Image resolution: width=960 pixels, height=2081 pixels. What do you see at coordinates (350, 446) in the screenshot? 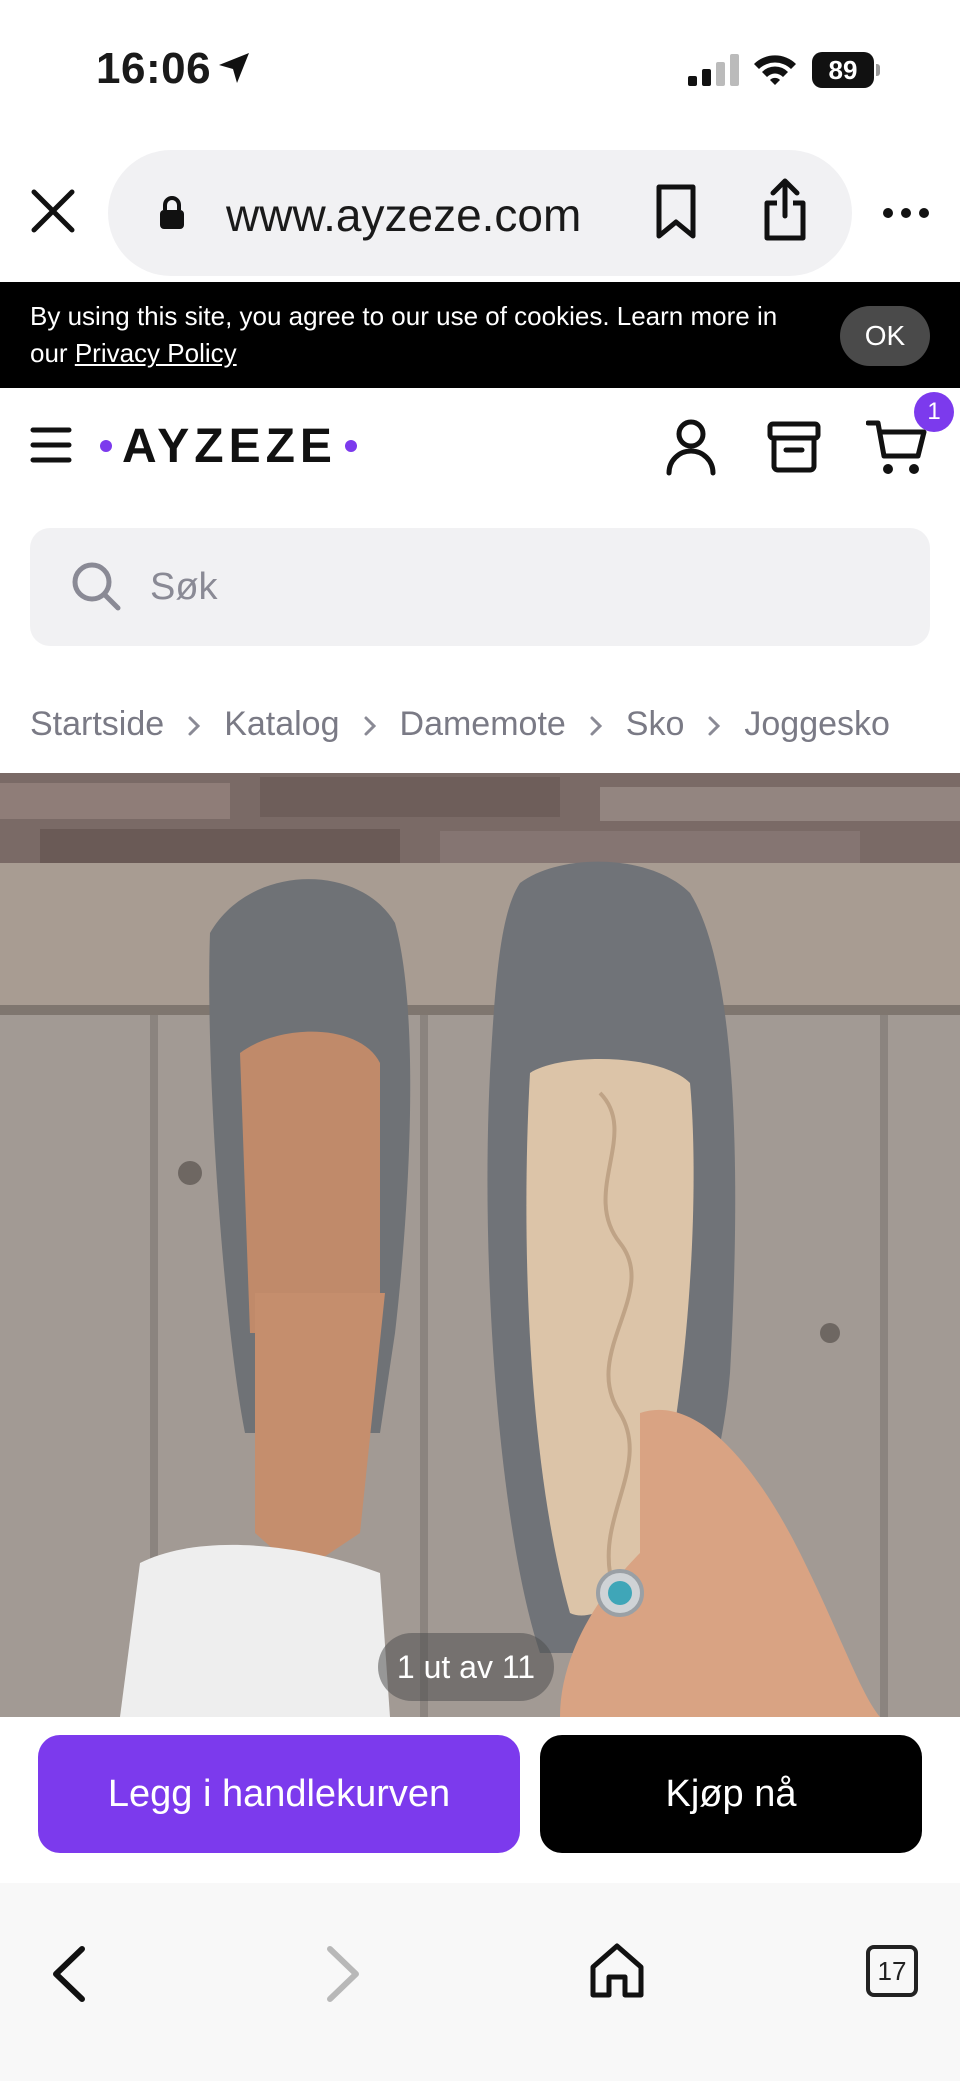
I see `logo-dot-right` at bounding box center [350, 446].